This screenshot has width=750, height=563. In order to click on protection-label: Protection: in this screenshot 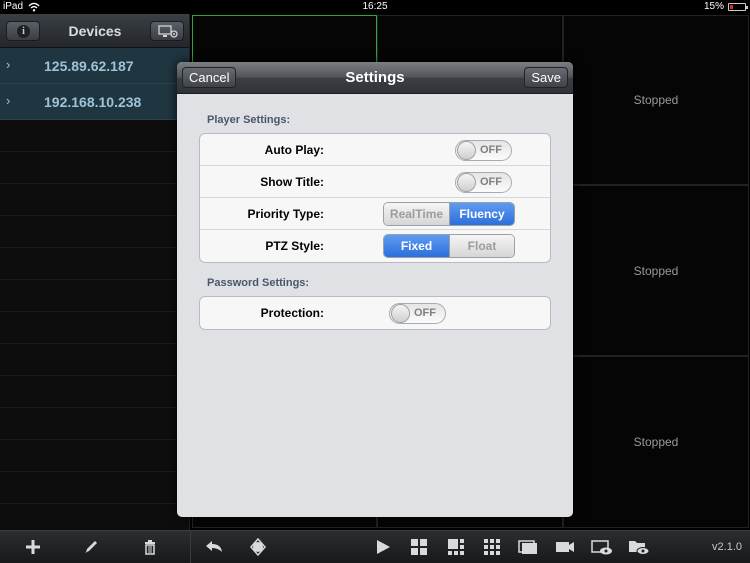, I will do `click(292, 313)`.